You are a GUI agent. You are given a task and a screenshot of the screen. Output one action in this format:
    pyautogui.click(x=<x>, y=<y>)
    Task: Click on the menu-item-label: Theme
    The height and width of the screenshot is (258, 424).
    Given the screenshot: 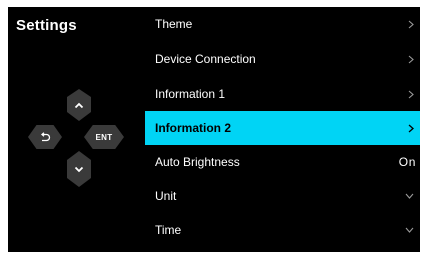 What is the action you would take?
    pyautogui.click(x=174, y=24)
    